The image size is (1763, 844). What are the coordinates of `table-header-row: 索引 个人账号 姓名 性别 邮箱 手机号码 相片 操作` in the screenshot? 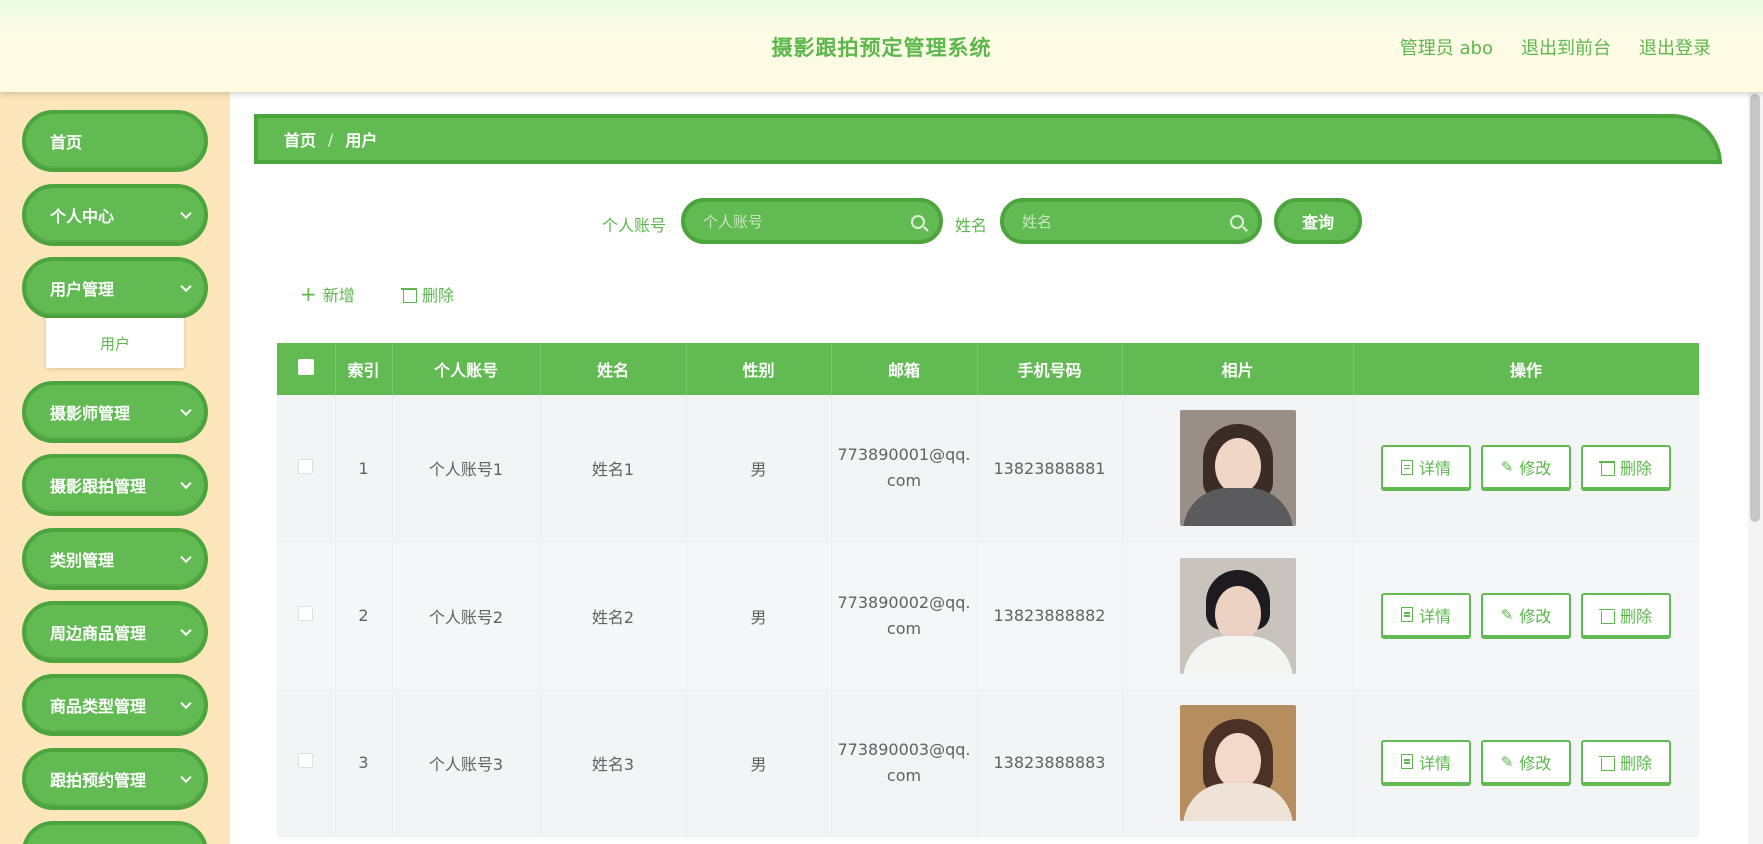 It's located at (988, 369).